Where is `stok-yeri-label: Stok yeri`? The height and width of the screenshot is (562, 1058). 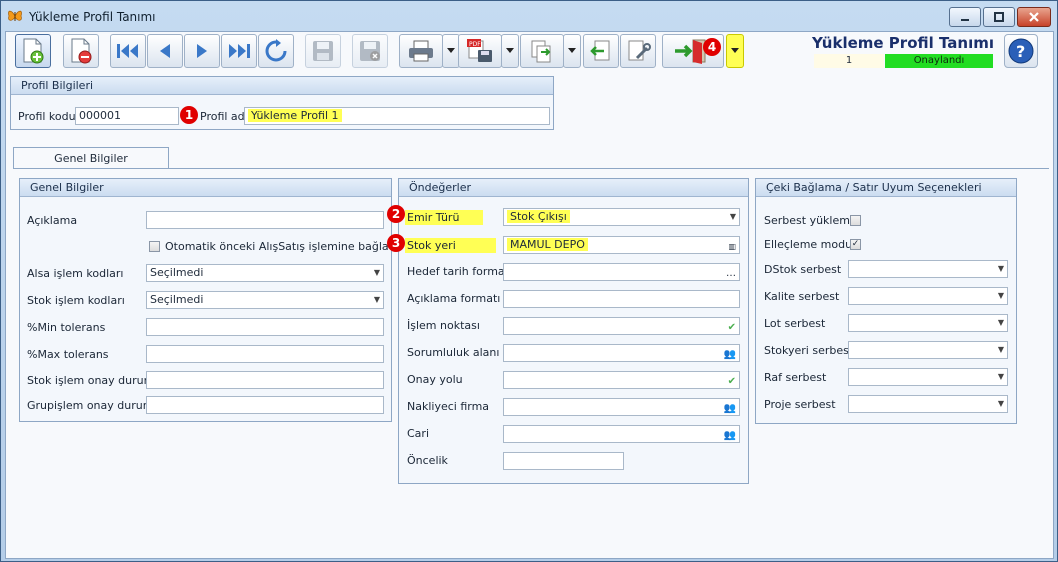 stok-yeri-label: Stok yeri is located at coordinates (450, 245).